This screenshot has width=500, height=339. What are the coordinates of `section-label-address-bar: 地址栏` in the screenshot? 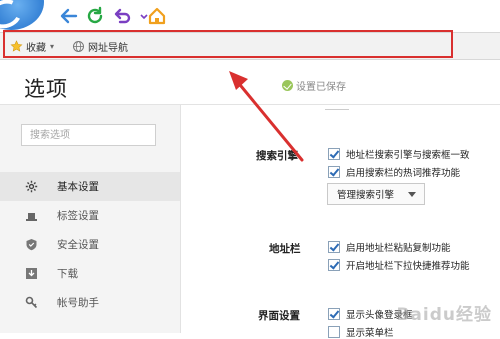 It's located at (285, 249).